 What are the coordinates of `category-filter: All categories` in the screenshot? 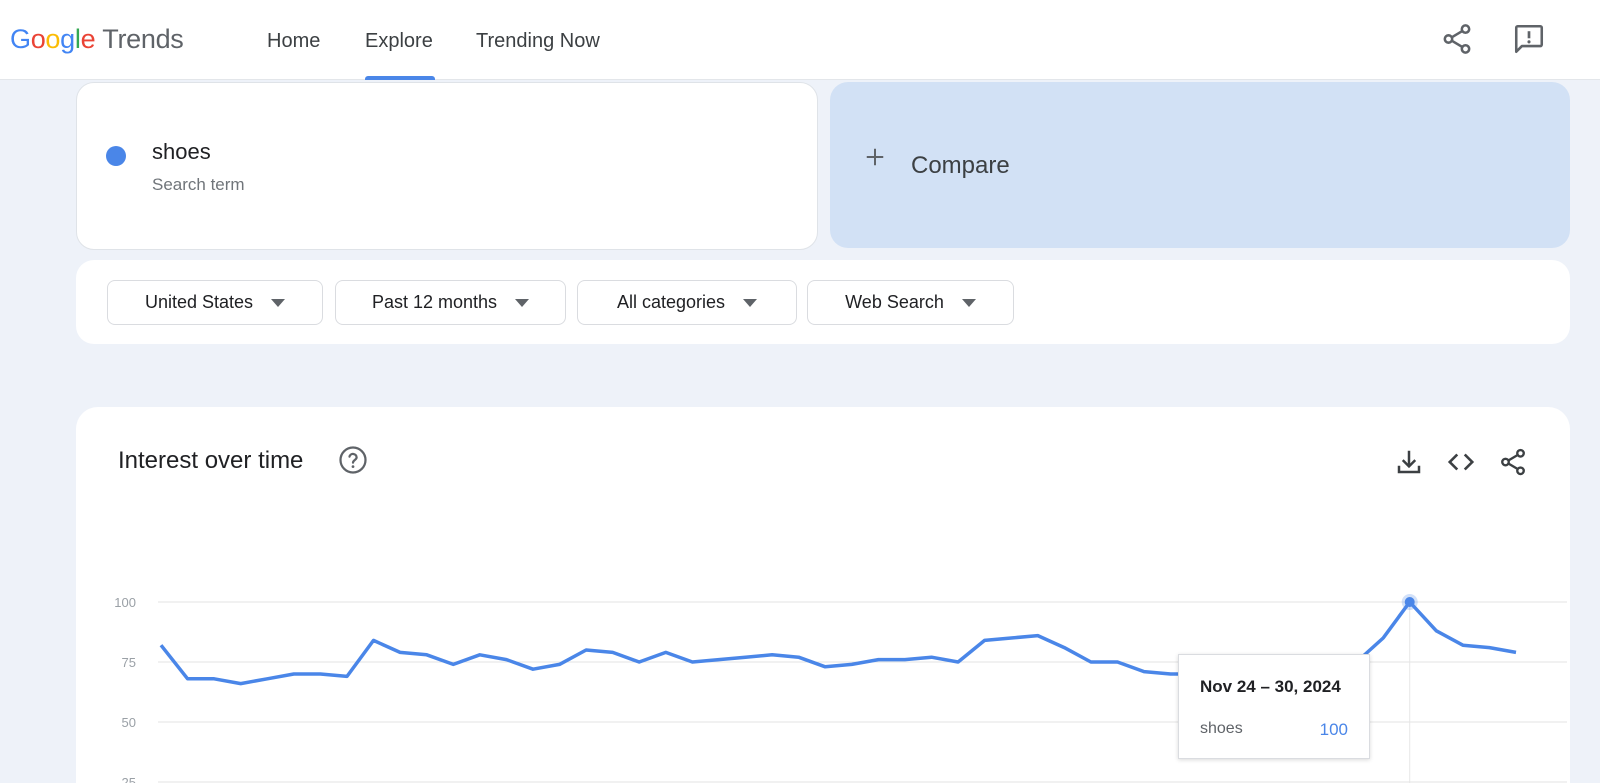 It's located at (687, 302).